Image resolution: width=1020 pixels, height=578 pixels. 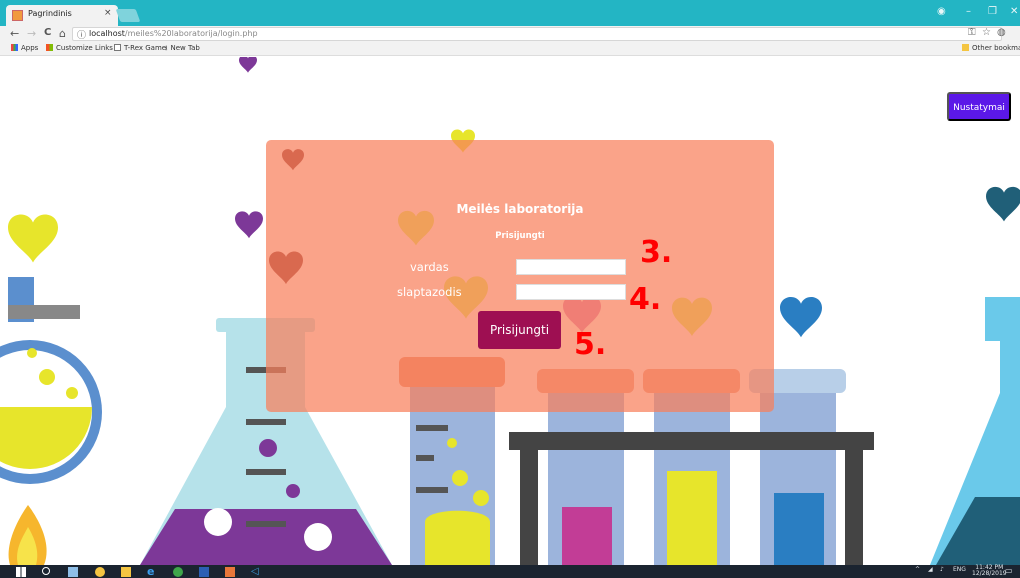 What do you see at coordinates (1009, 570) in the screenshot?
I see `notifications-icon: ▭` at bounding box center [1009, 570].